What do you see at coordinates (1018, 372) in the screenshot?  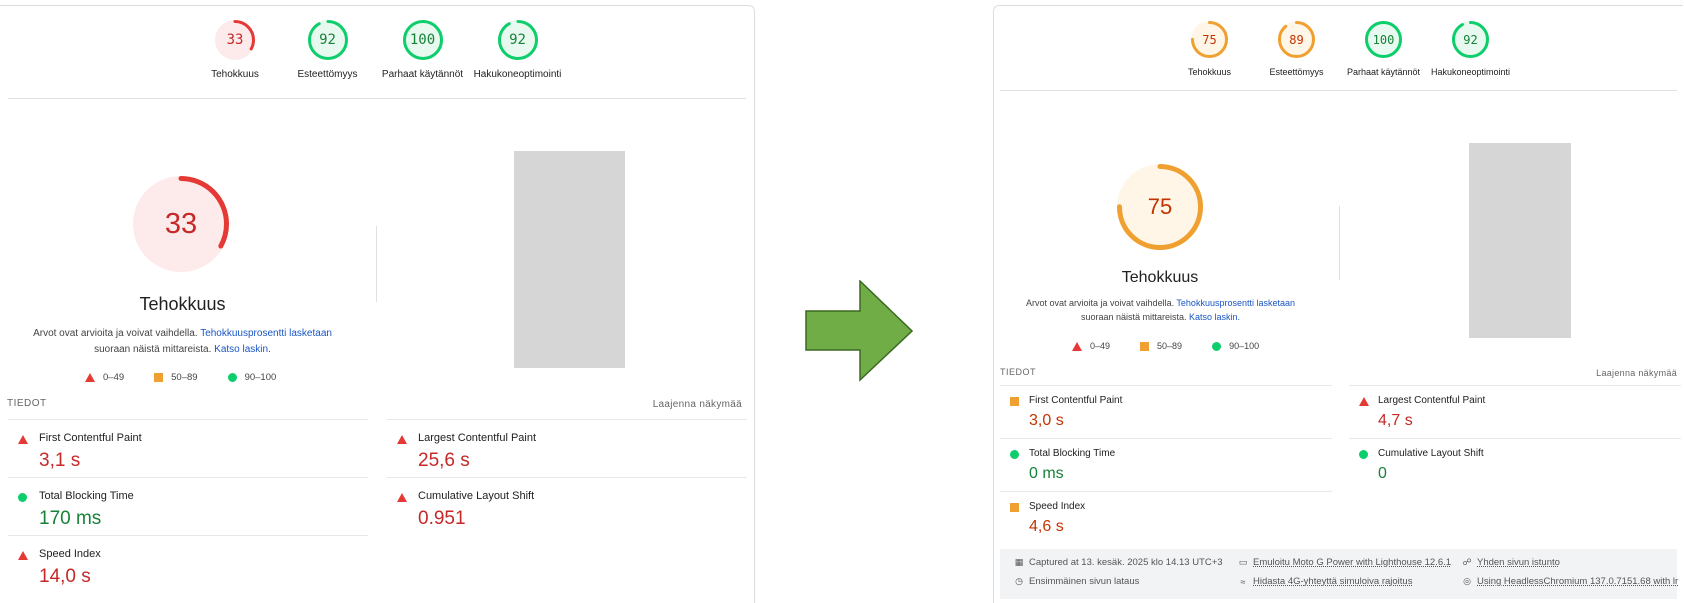 I see `details-heading: TIEDOT` at bounding box center [1018, 372].